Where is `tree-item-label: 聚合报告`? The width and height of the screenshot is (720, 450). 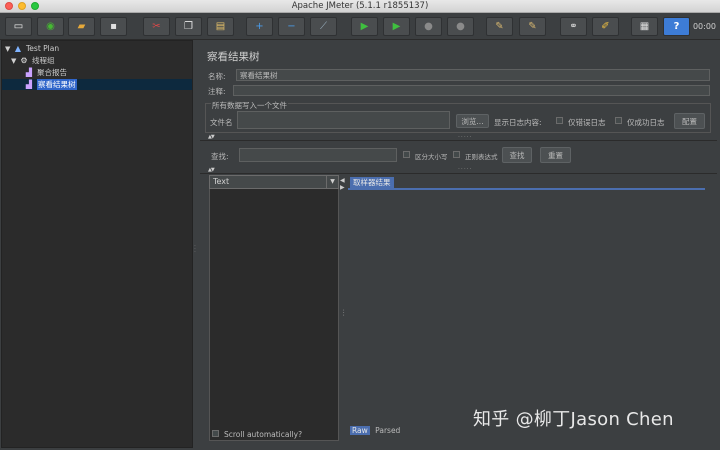 tree-item-label: 聚合报告 is located at coordinates (52, 72).